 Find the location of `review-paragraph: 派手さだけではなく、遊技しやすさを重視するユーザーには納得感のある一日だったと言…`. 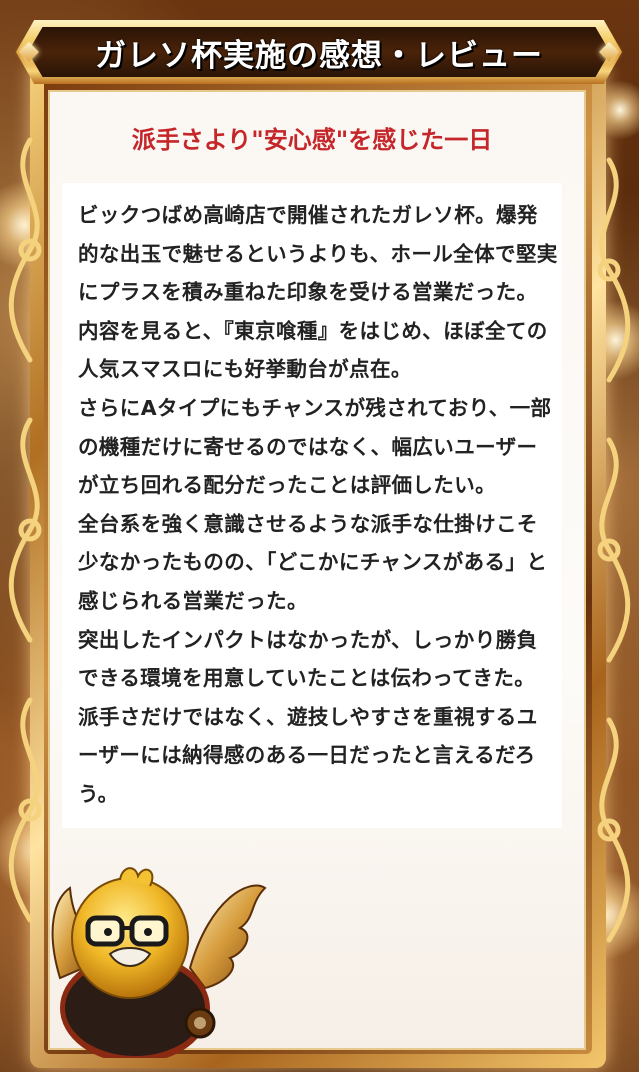

review-paragraph: 派手さだけではなく、遊技しやすさを重視するユーザーには納得感のある一日だったと言… is located at coordinates (308, 755).